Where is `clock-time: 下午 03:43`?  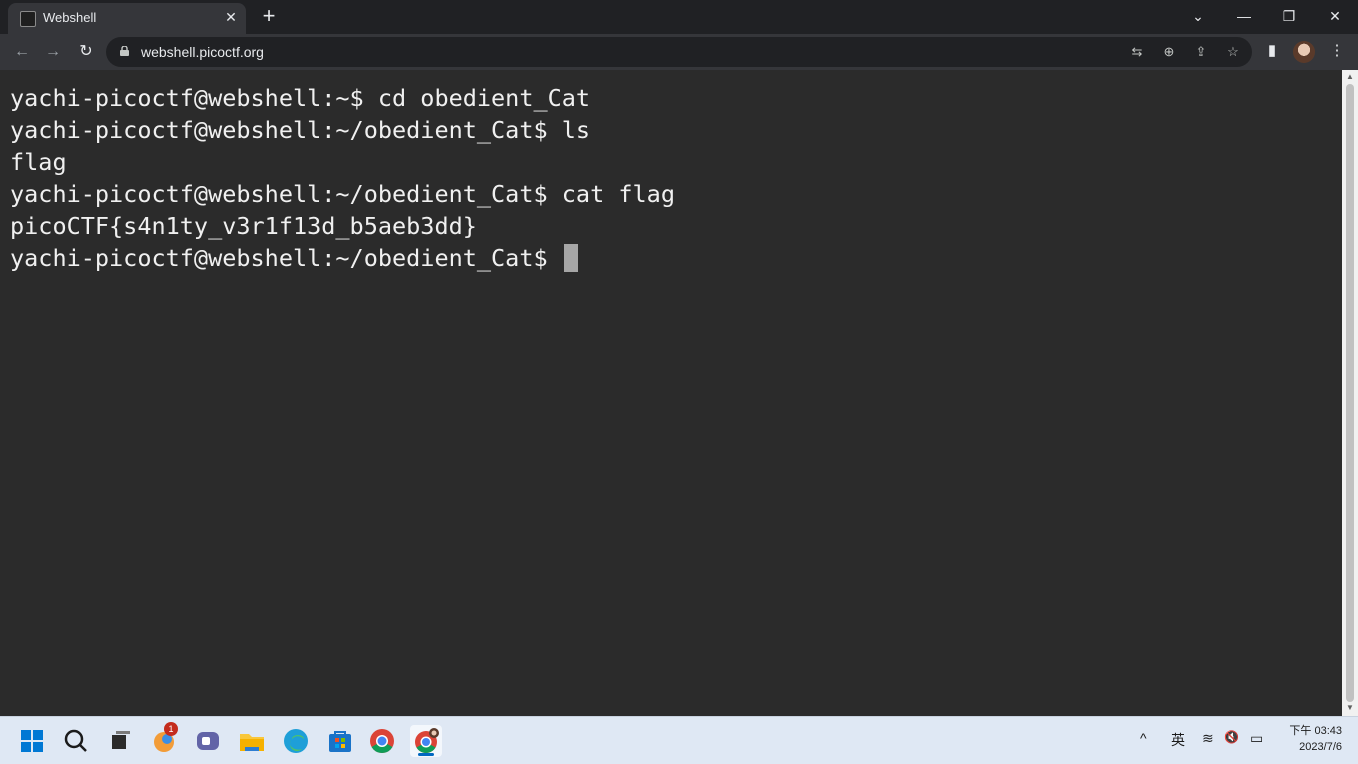
clock-time: 下午 03:43 is located at coordinates (1315, 731).